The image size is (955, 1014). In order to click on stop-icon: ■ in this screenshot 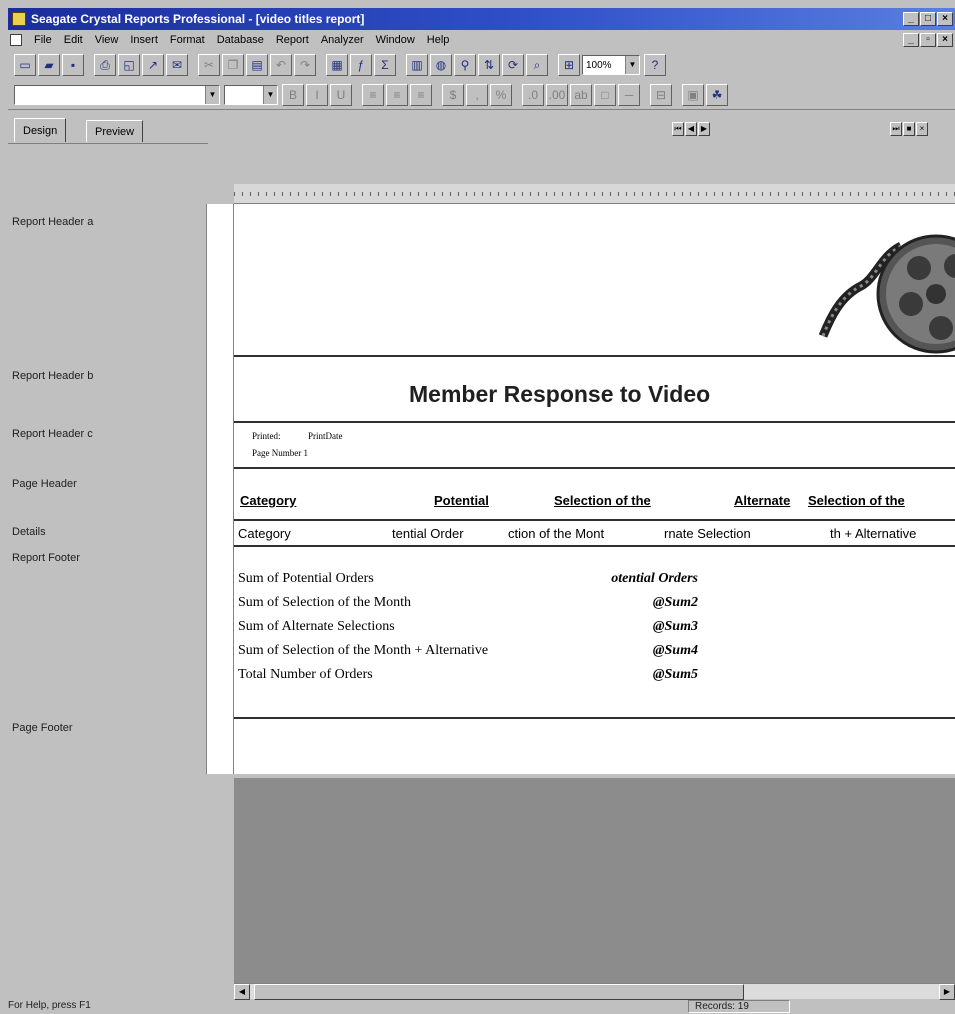, I will do `click(909, 129)`.